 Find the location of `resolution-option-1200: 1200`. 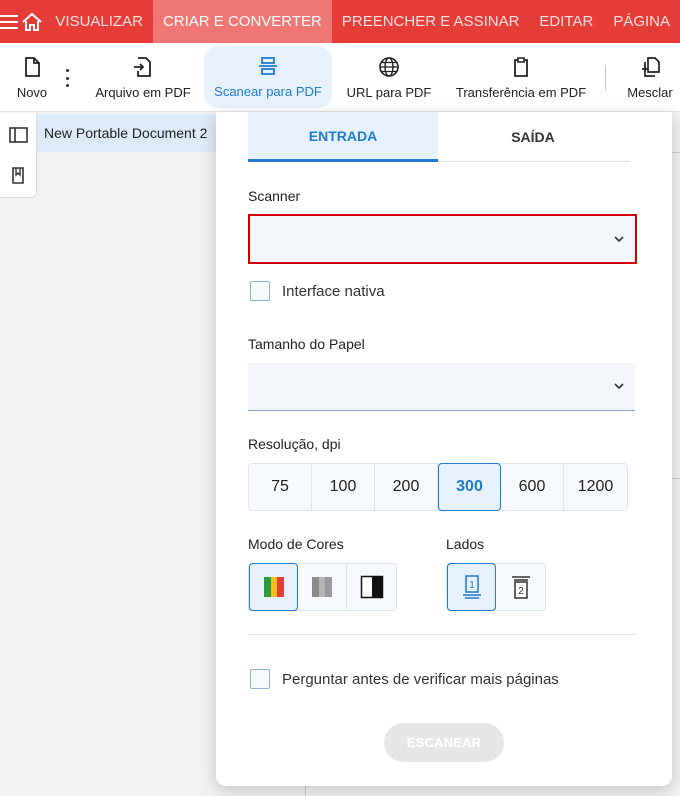

resolution-option-1200: 1200 is located at coordinates (595, 487).